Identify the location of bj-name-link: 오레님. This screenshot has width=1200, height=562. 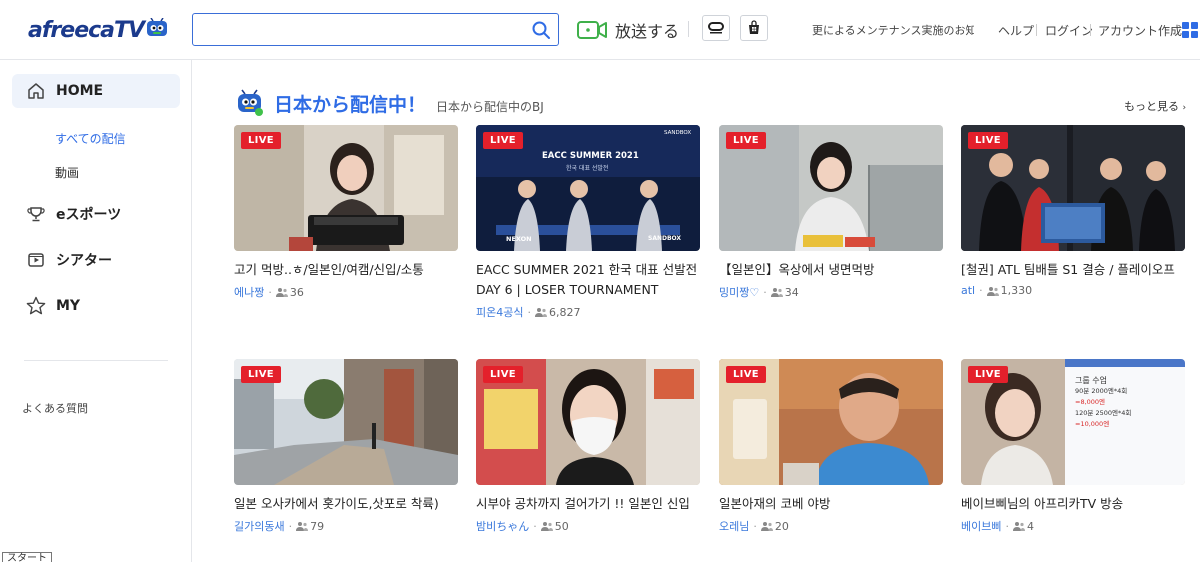
(734, 526).